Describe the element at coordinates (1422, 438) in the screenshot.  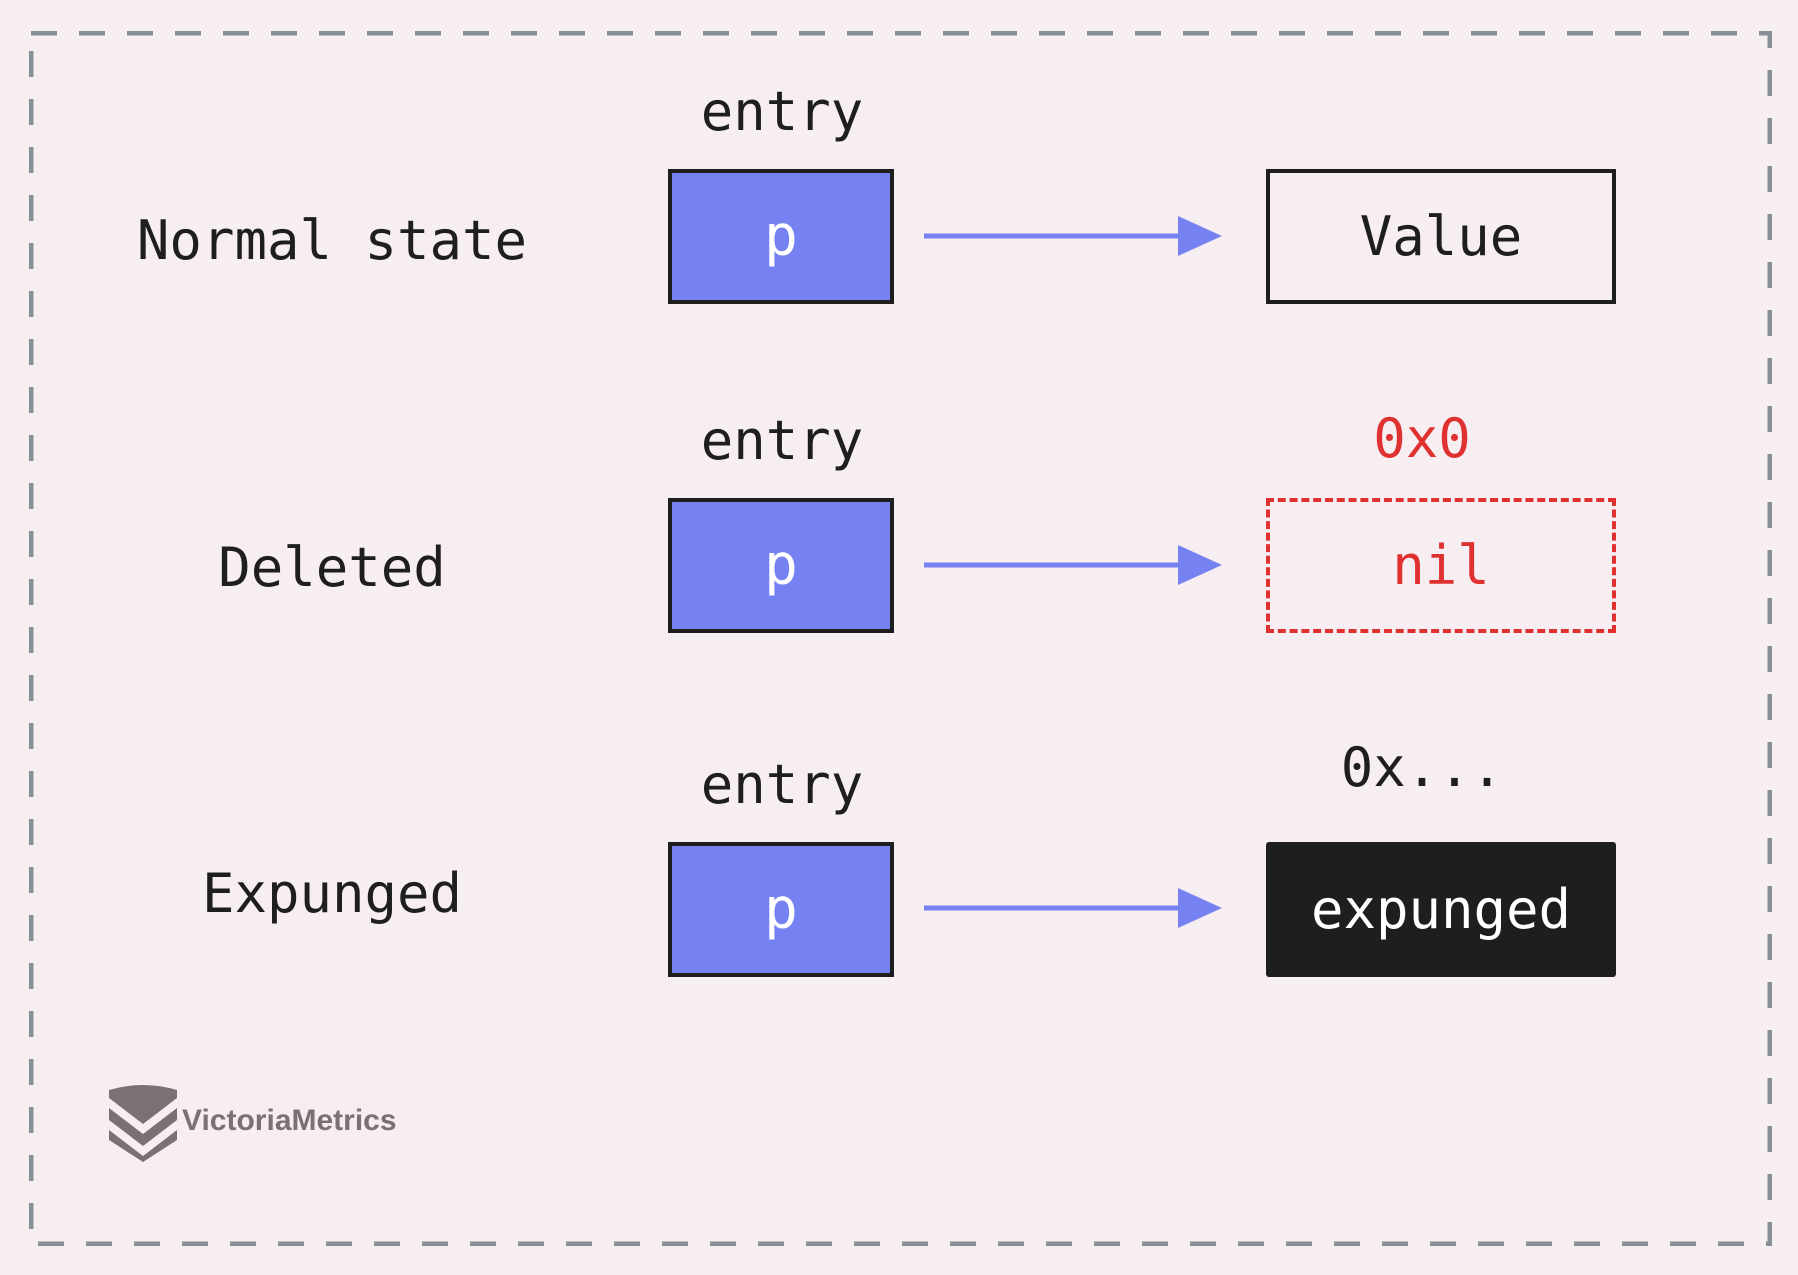
I see `address-label: 0x0` at that location.